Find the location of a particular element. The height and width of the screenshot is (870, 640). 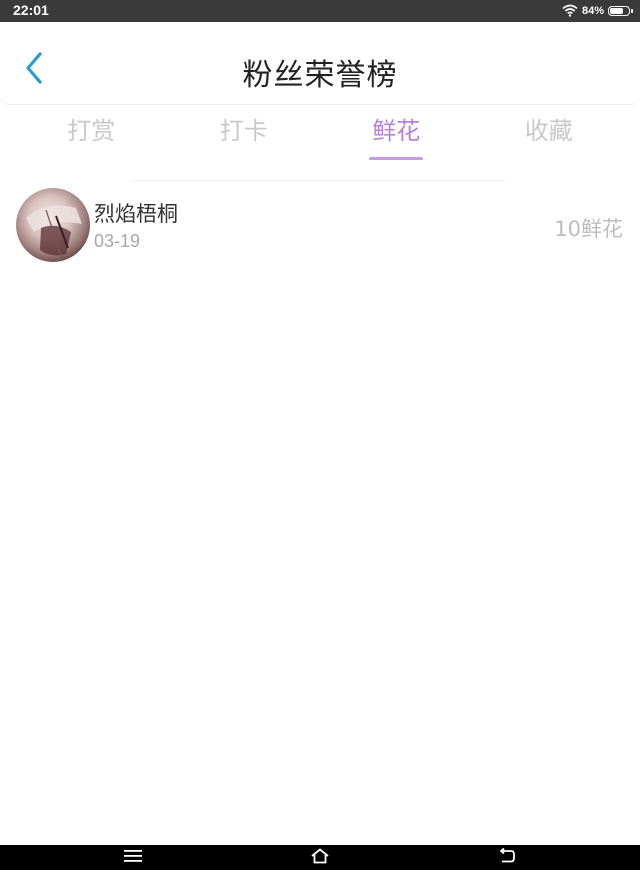

fan-list: 烈焰梧桐 03-19 10鲜花 is located at coordinates (320, 226).